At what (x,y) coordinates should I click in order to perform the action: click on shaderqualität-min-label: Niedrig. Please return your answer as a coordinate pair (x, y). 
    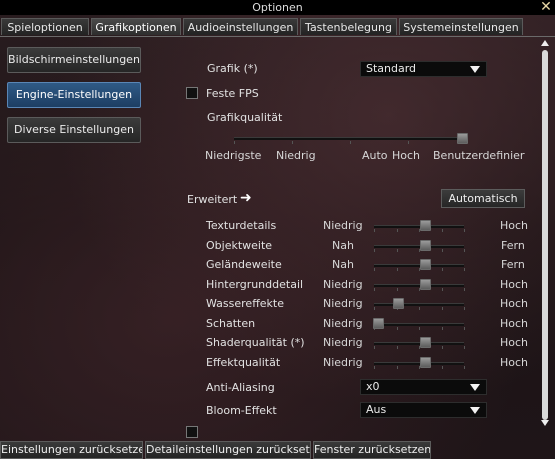
    Looking at the image, I should click on (343, 342).